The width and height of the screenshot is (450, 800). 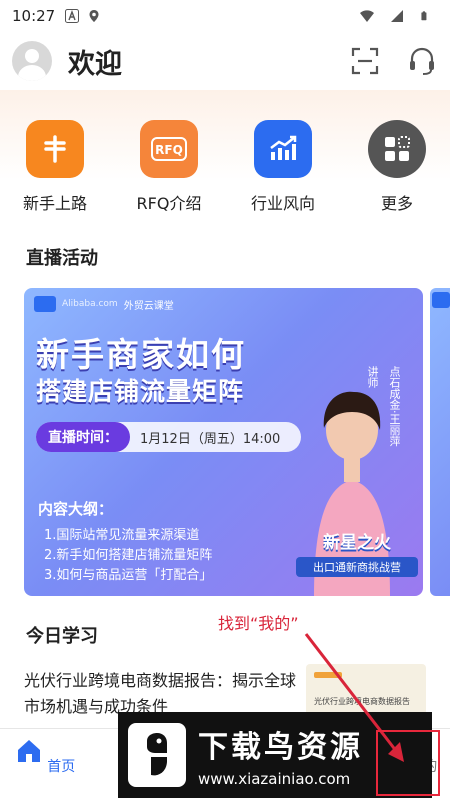 What do you see at coordinates (210, 439) in the screenshot?
I see `banner-time-value: 1月12日（周五）14:00` at bounding box center [210, 439].